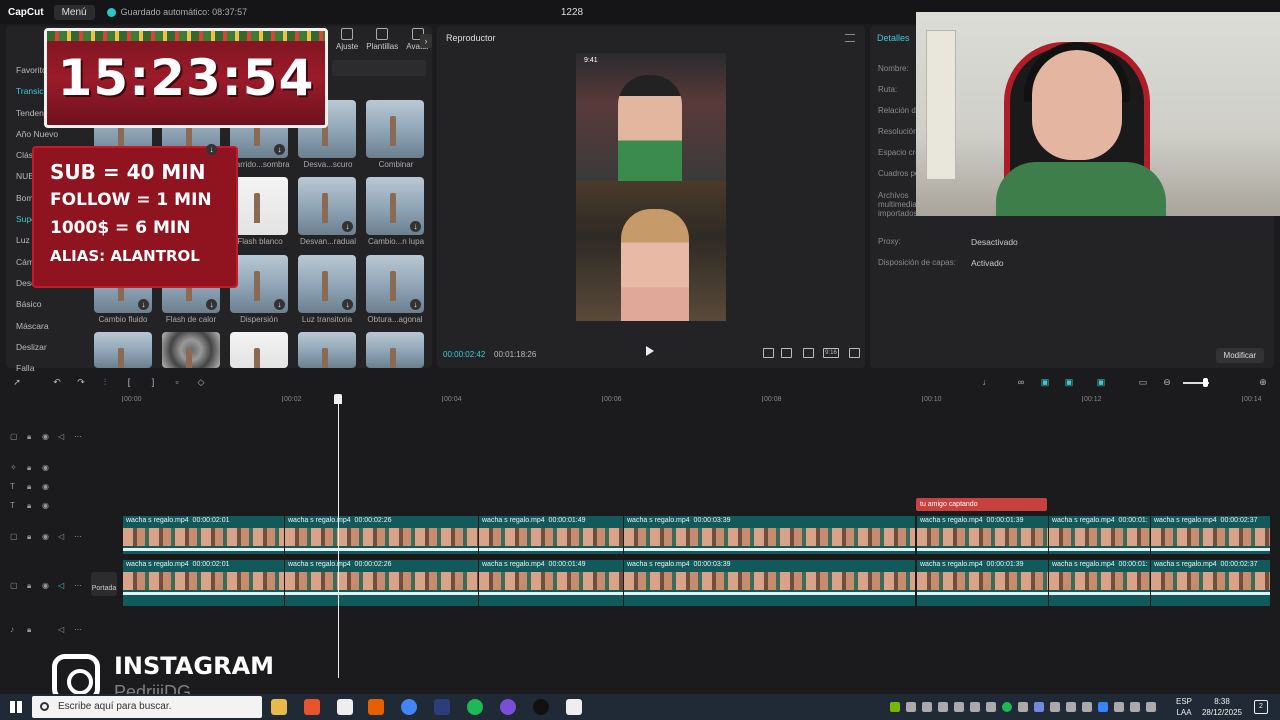  What do you see at coordinates (17, 382) in the screenshot?
I see `select-icon: ➚` at bounding box center [17, 382].